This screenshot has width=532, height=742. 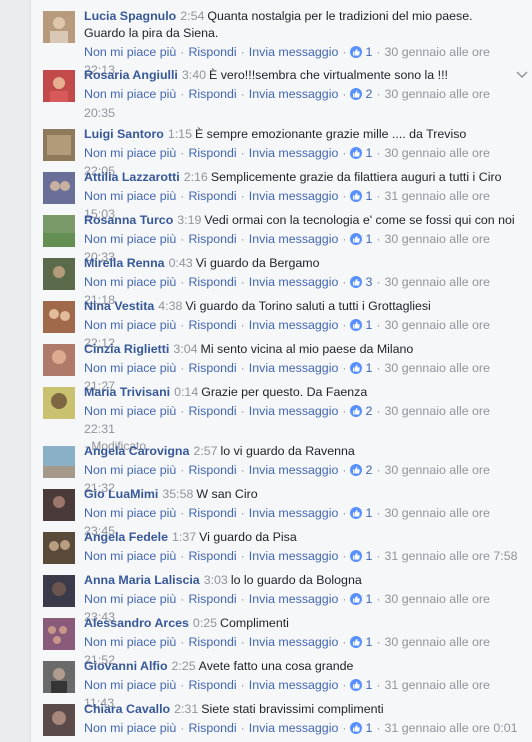 I want to click on video-timestamp: 3:19, so click(x=189, y=220).